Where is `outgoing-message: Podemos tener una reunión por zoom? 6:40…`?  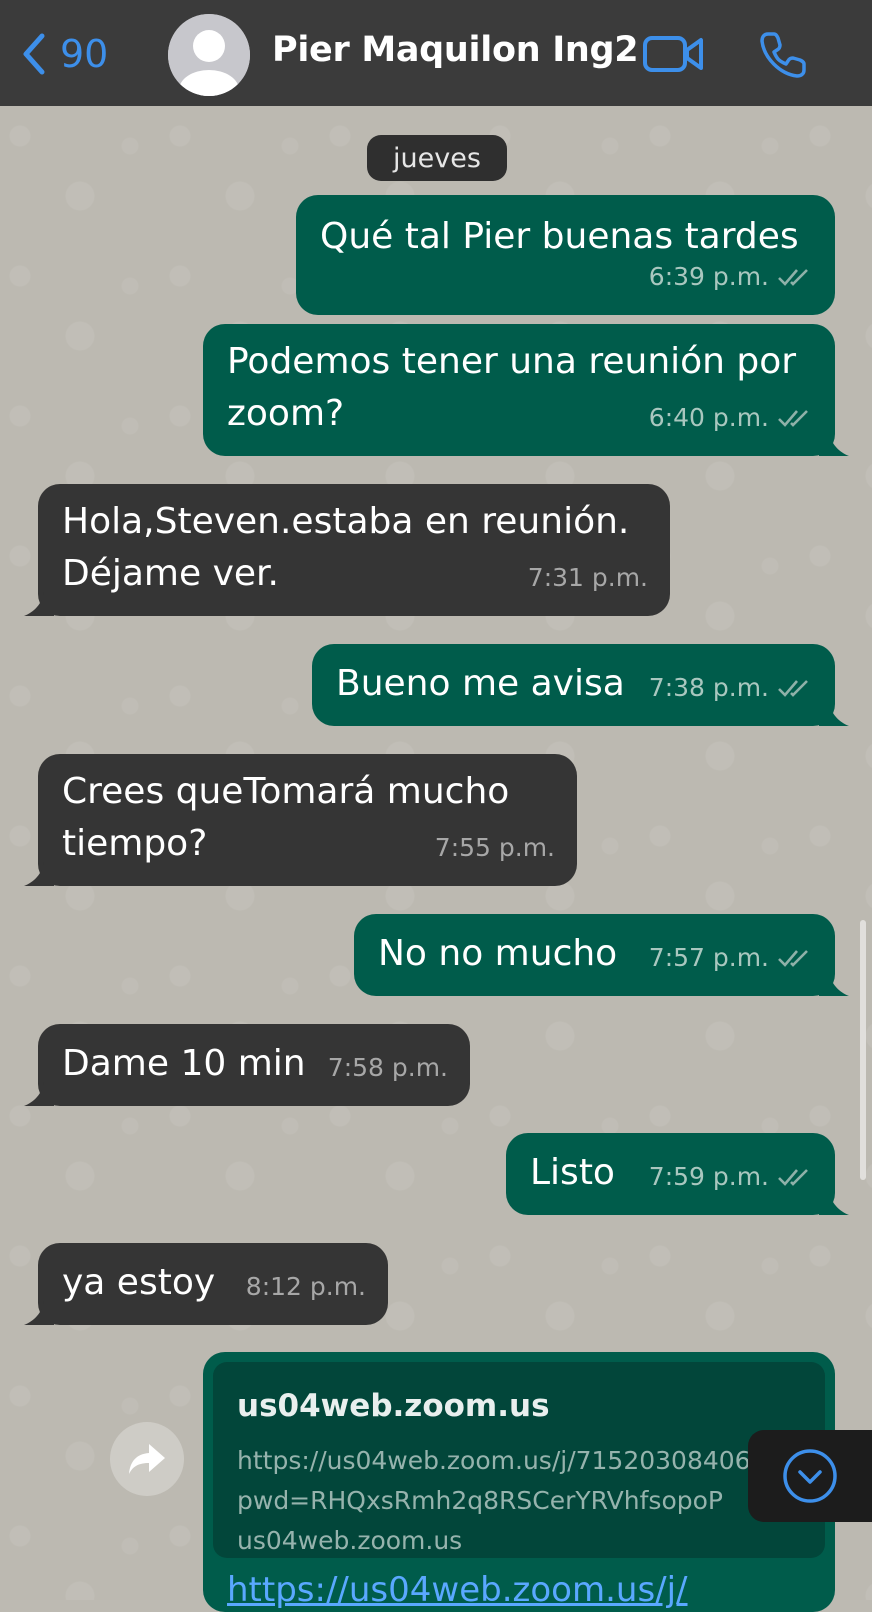 outgoing-message: Podemos tener una reunión por zoom? 6:40… is located at coordinates (526, 390).